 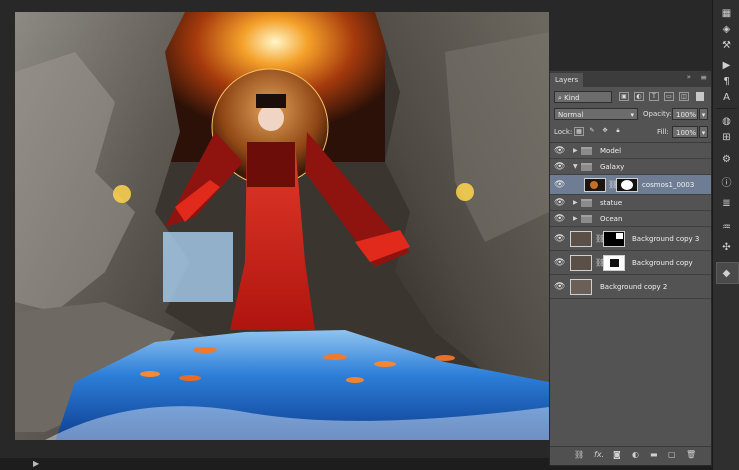 I want to click on lock-transparent-icon: ▦, so click(x=579, y=131).